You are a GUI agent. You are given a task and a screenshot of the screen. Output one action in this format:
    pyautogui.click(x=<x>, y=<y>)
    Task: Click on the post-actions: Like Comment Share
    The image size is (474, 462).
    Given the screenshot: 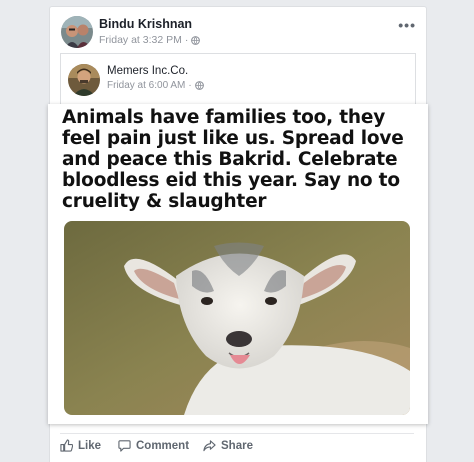 What is the action you would take?
    pyautogui.click(x=237, y=444)
    